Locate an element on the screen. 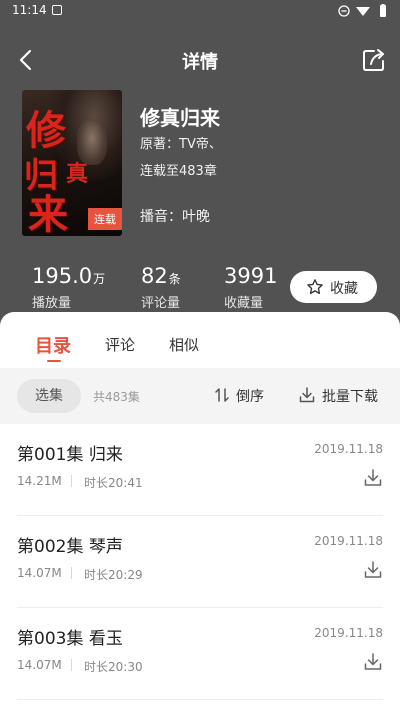 This screenshot has height=711, width=400. serial-badge: 连载 is located at coordinates (105, 219).